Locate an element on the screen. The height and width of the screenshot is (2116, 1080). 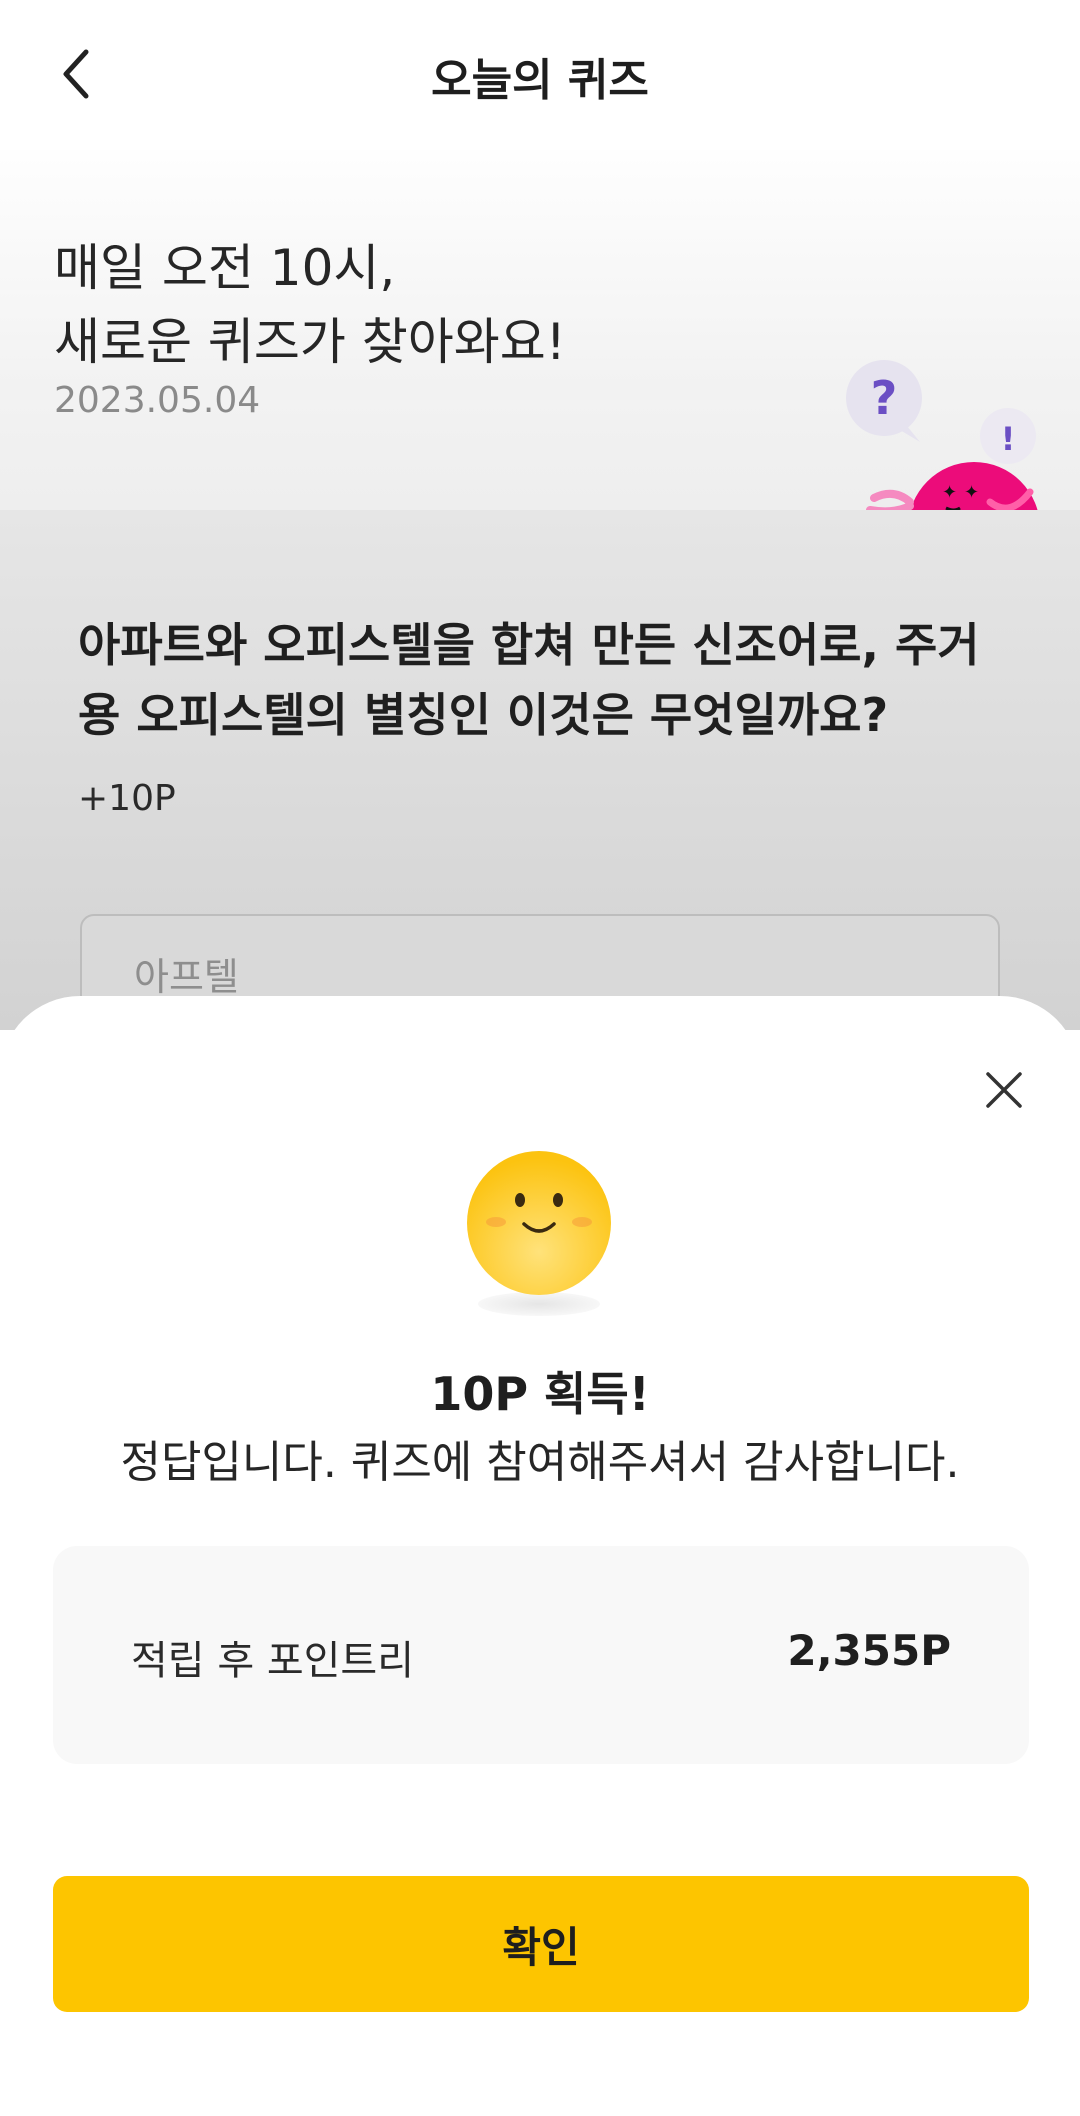
points-value: 2,355P is located at coordinates (869, 1650).